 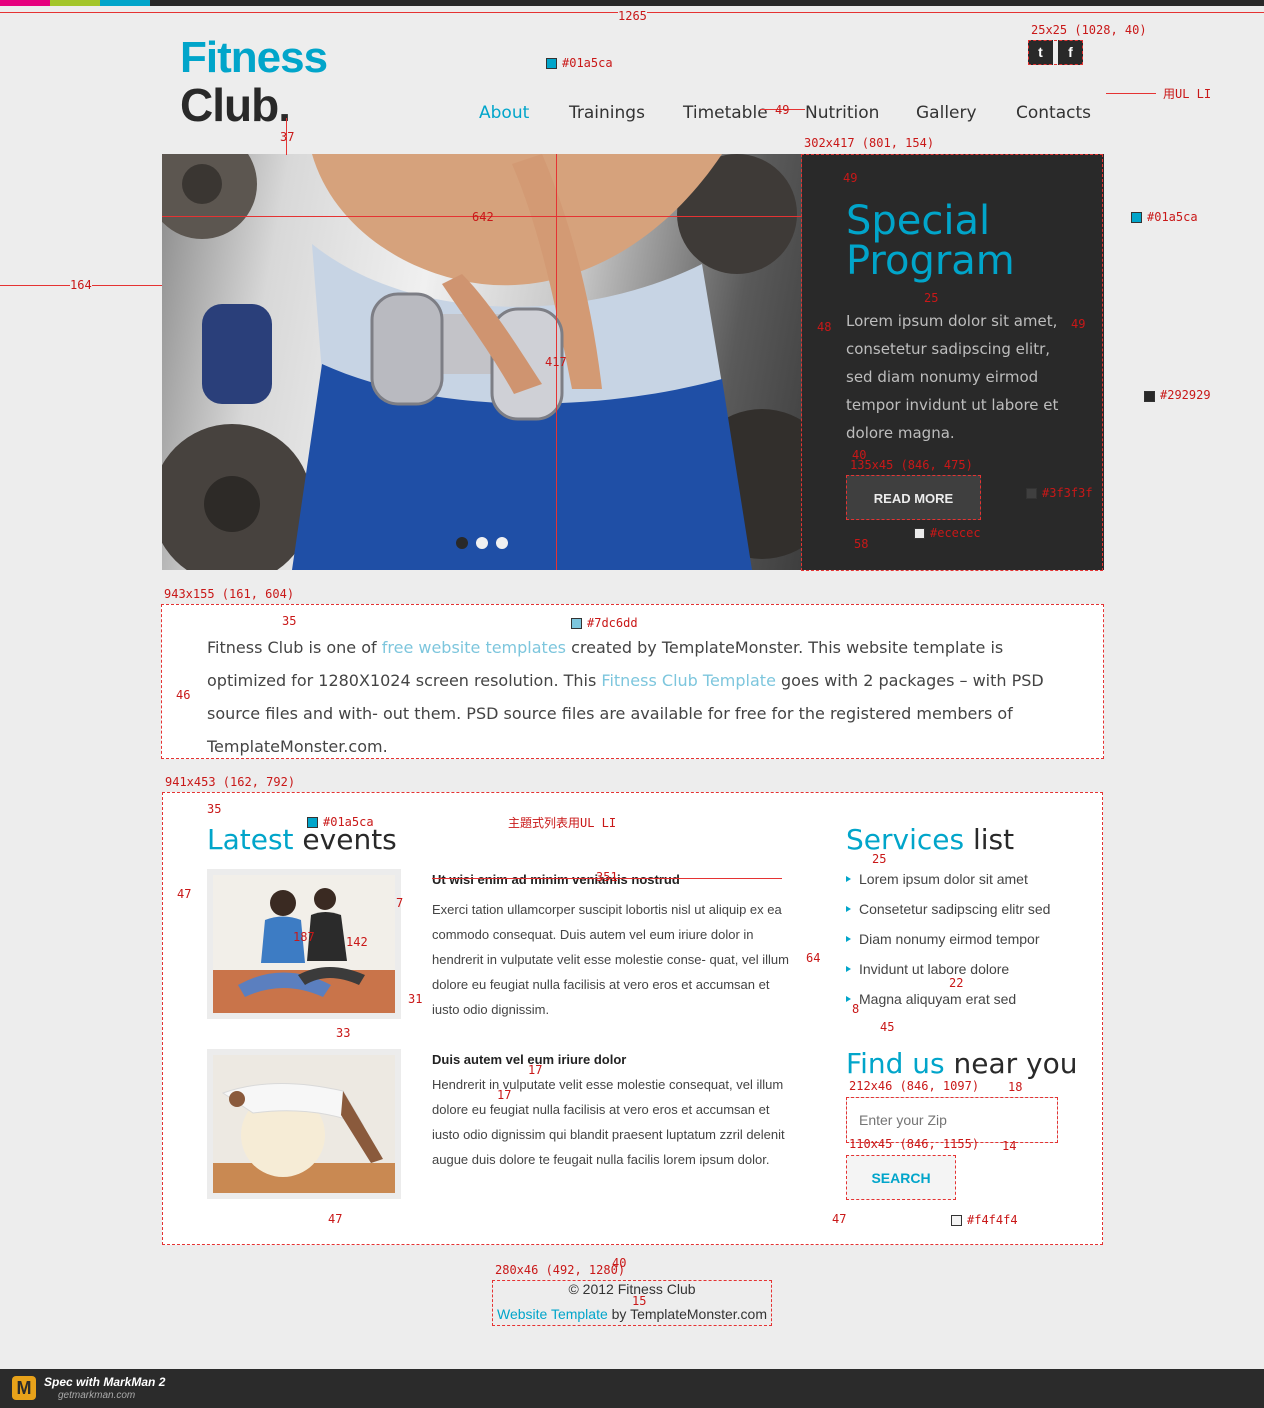 I want to click on spec-panel-left: 48, so click(x=824, y=327).